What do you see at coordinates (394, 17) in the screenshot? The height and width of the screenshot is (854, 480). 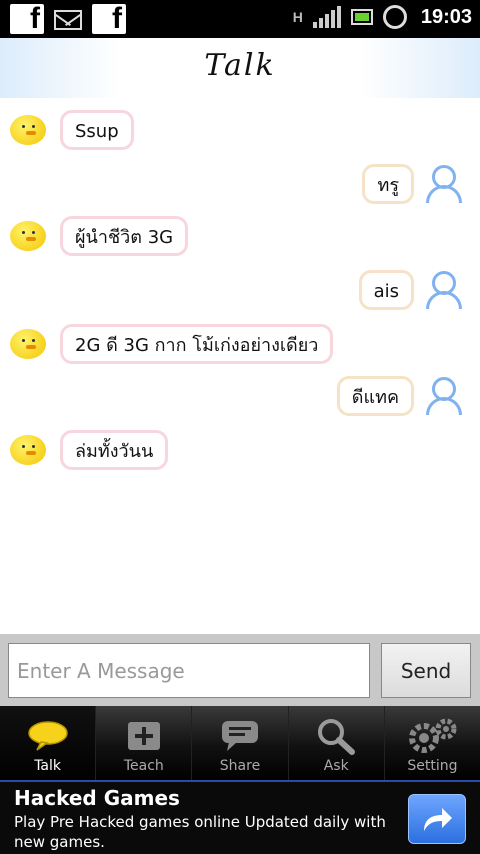 I see `alarm-clock-icon` at bounding box center [394, 17].